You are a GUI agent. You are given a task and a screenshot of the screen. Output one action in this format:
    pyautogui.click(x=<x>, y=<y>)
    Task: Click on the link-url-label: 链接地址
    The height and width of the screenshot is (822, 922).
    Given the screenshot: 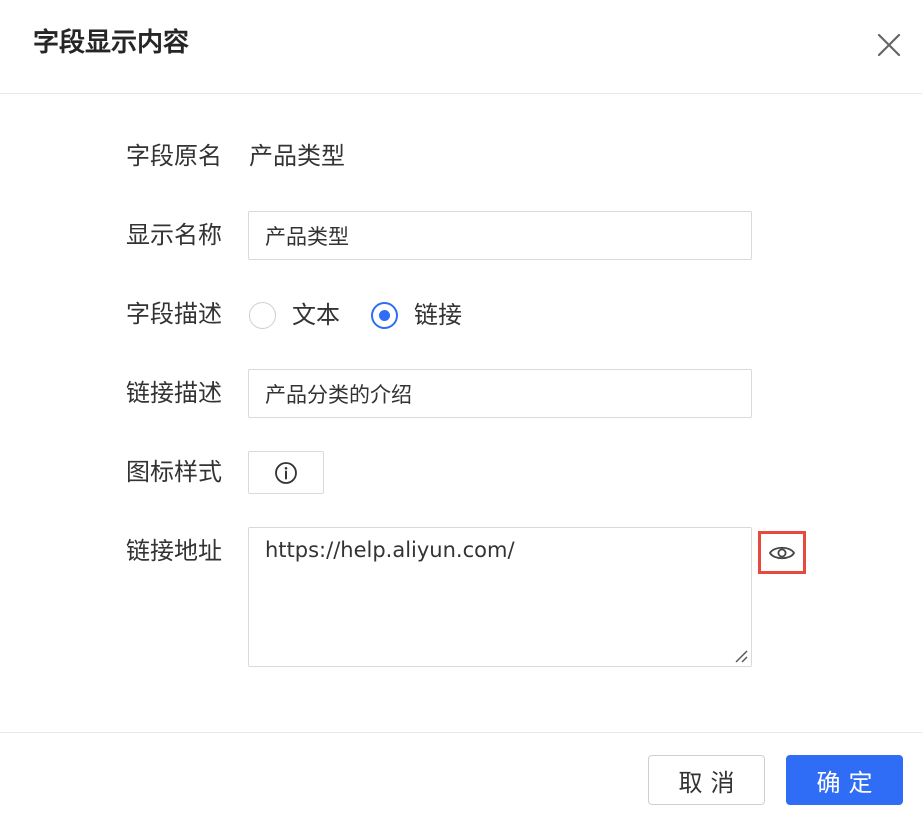 What is the action you would take?
    pyautogui.click(x=174, y=551)
    